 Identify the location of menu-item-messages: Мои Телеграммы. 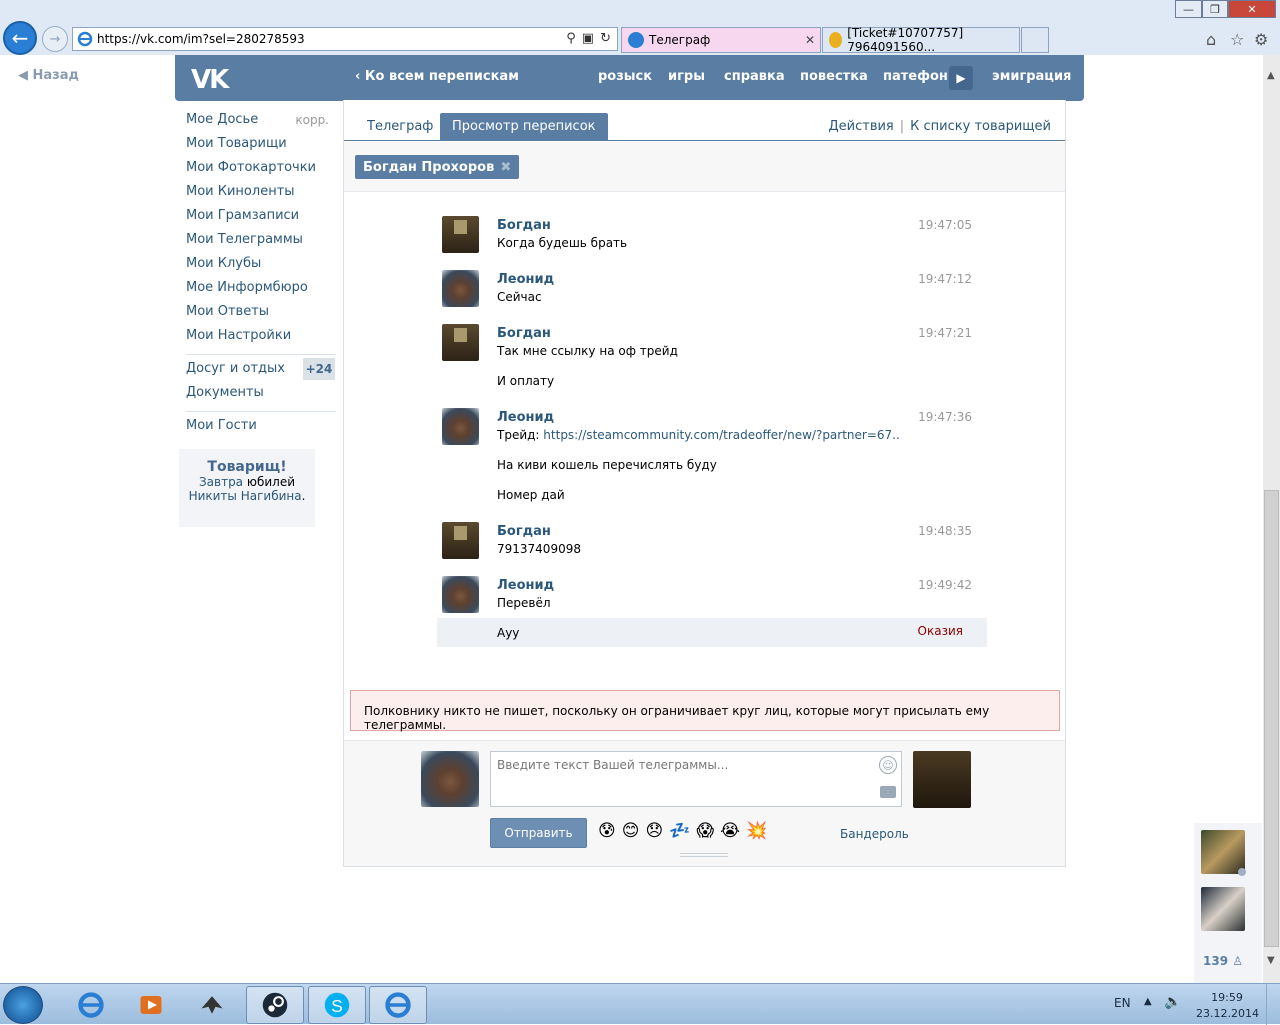
(261, 242).